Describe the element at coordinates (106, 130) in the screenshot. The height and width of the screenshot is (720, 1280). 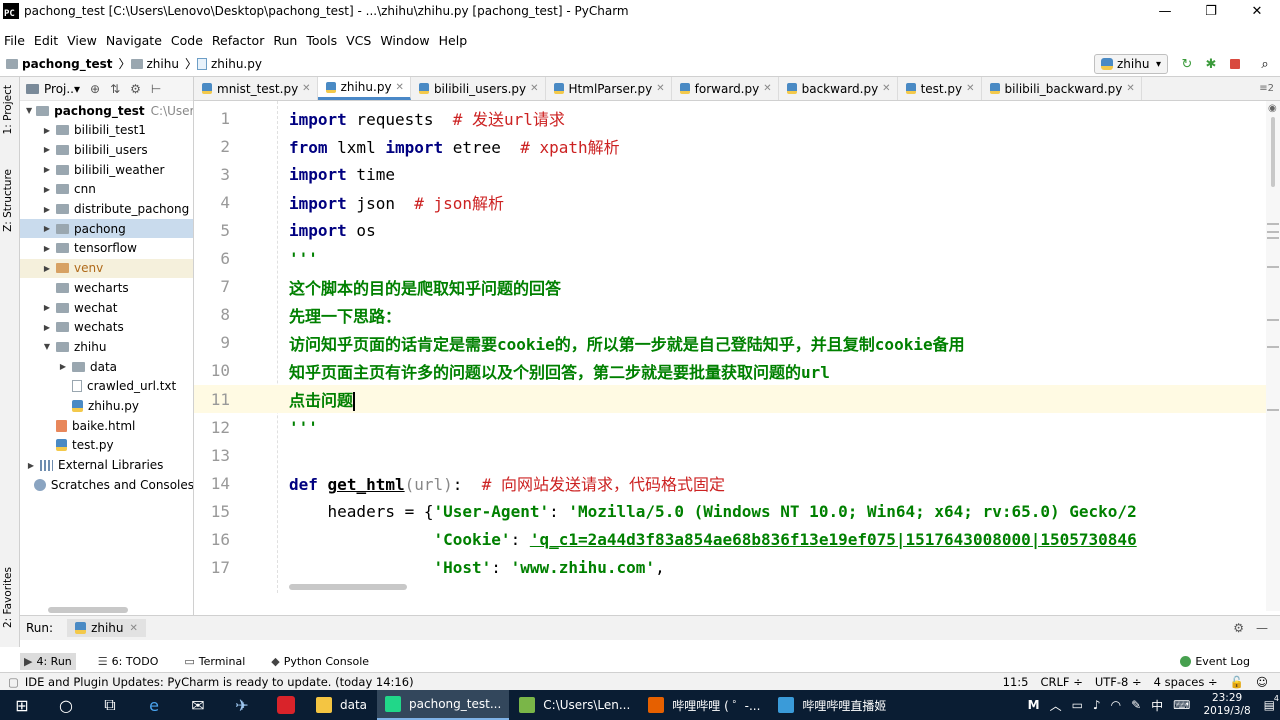
I see `tree-item: ▶ bilibili_test1` at that location.